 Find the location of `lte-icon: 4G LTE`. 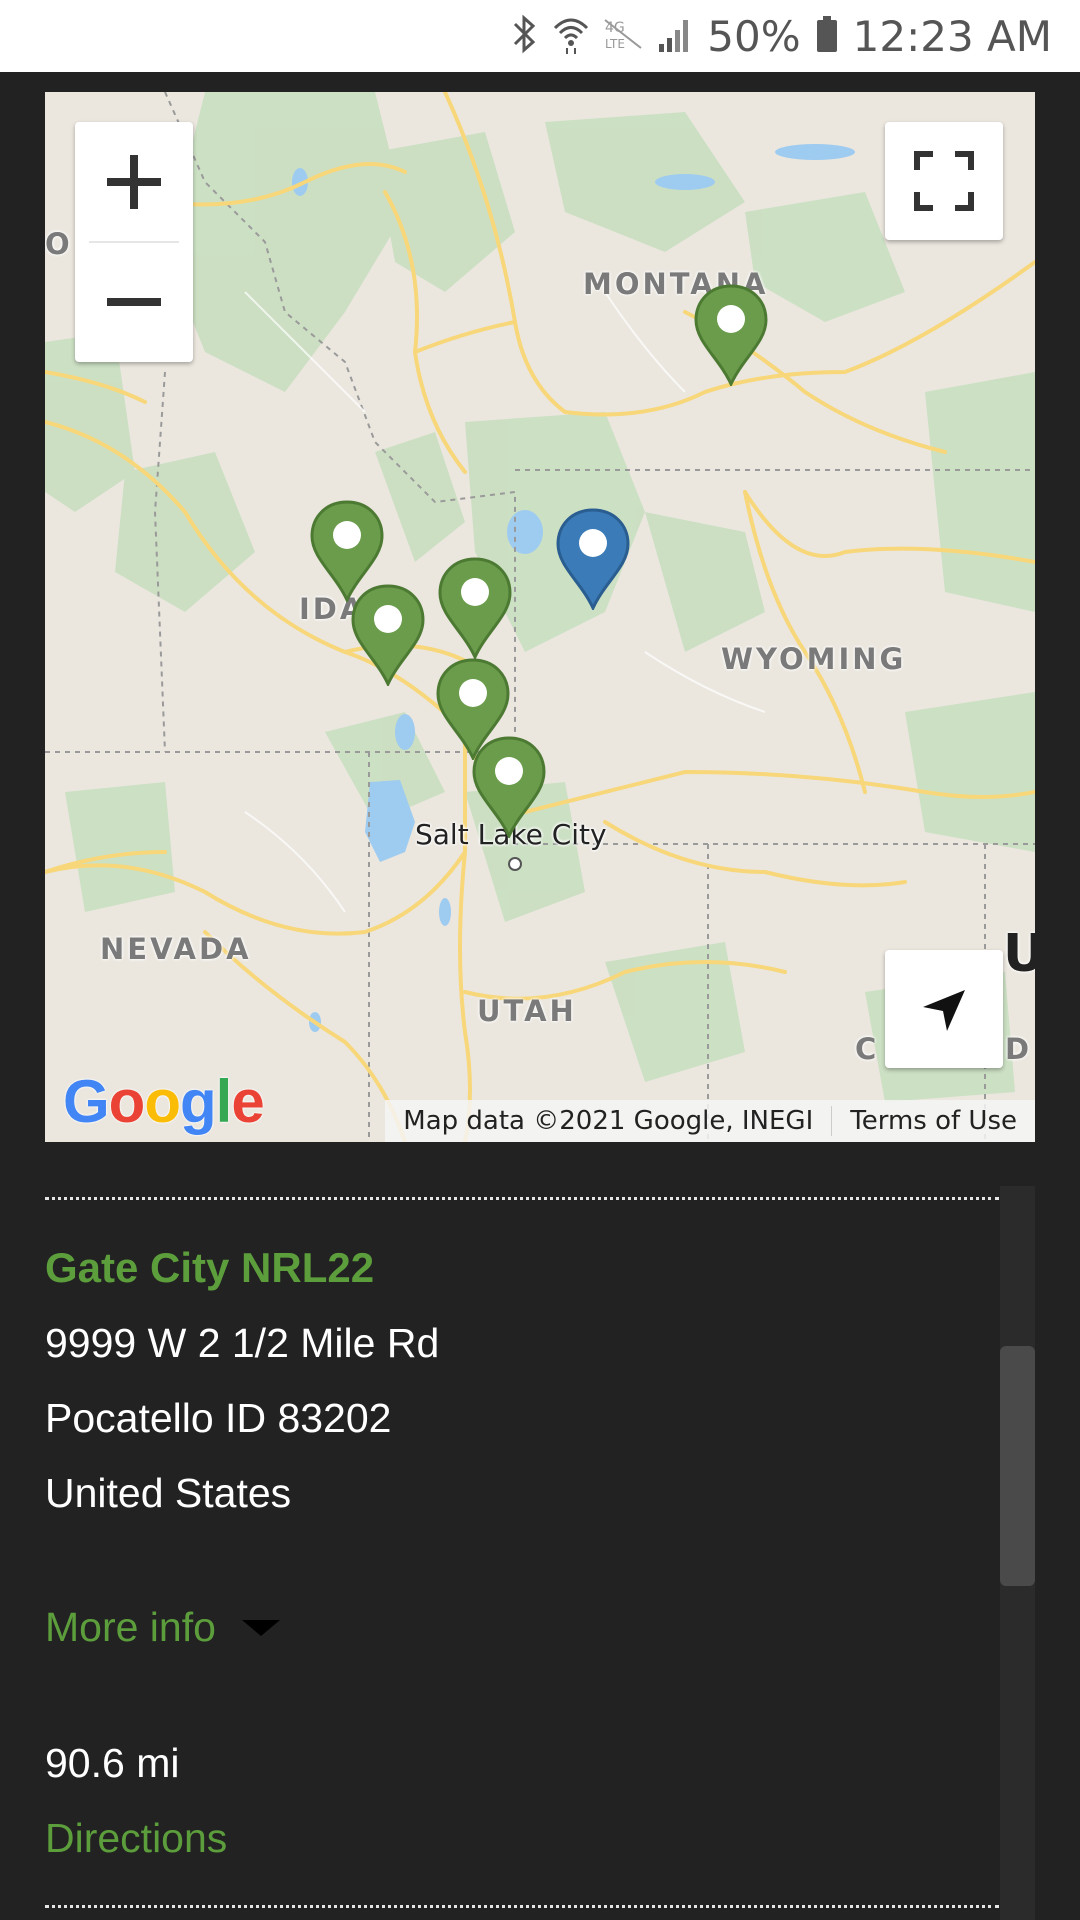

lte-icon: 4G LTE is located at coordinates (623, 36).